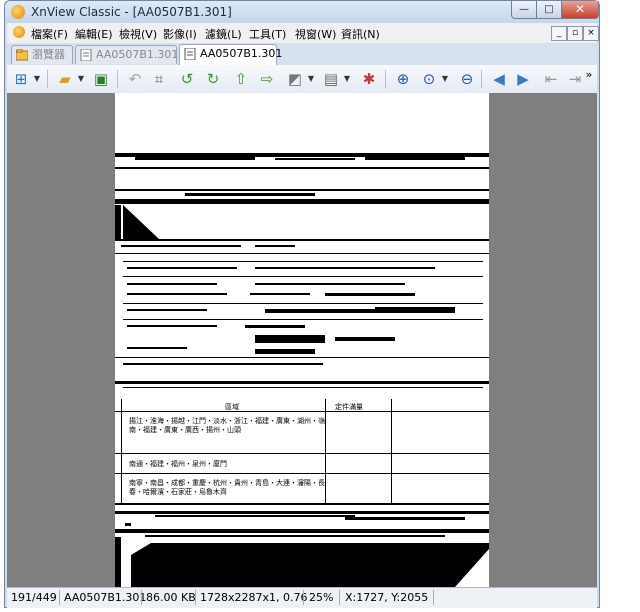 This screenshot has height=612, width=640. What do you see at coordinates (575, 33) in the screenshot?
I see `mdi-restore-button: ▫` at bounding box center [575, 33].